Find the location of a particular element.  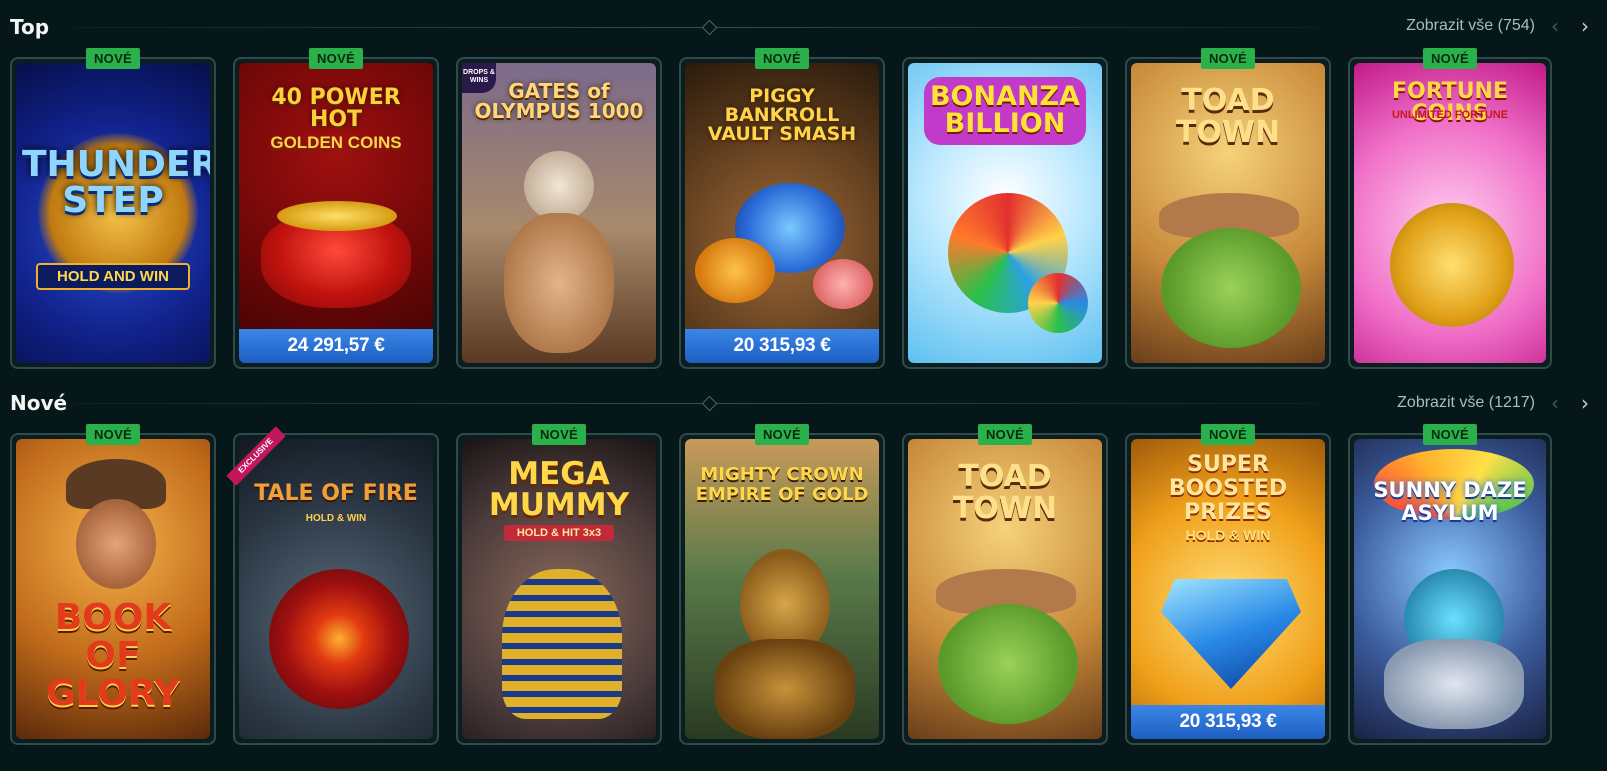

game-subtitle: HOLD & HIT 3x3 is located at coordinates (559, 533).